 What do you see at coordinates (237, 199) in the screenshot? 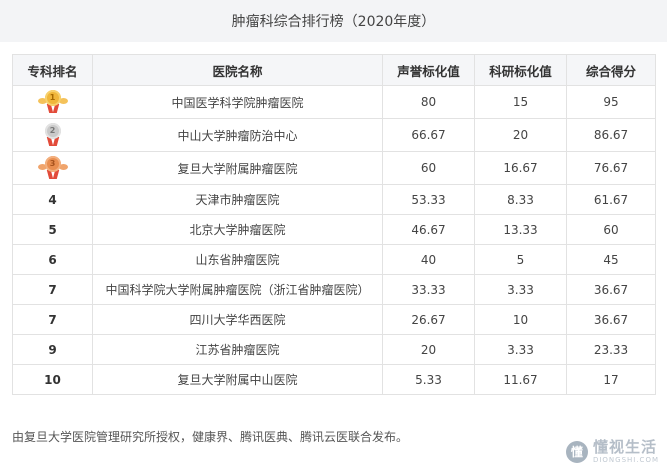
I see `hospital-name-cell: 天津市肿瘤医院` at bounding box center [237, 199].